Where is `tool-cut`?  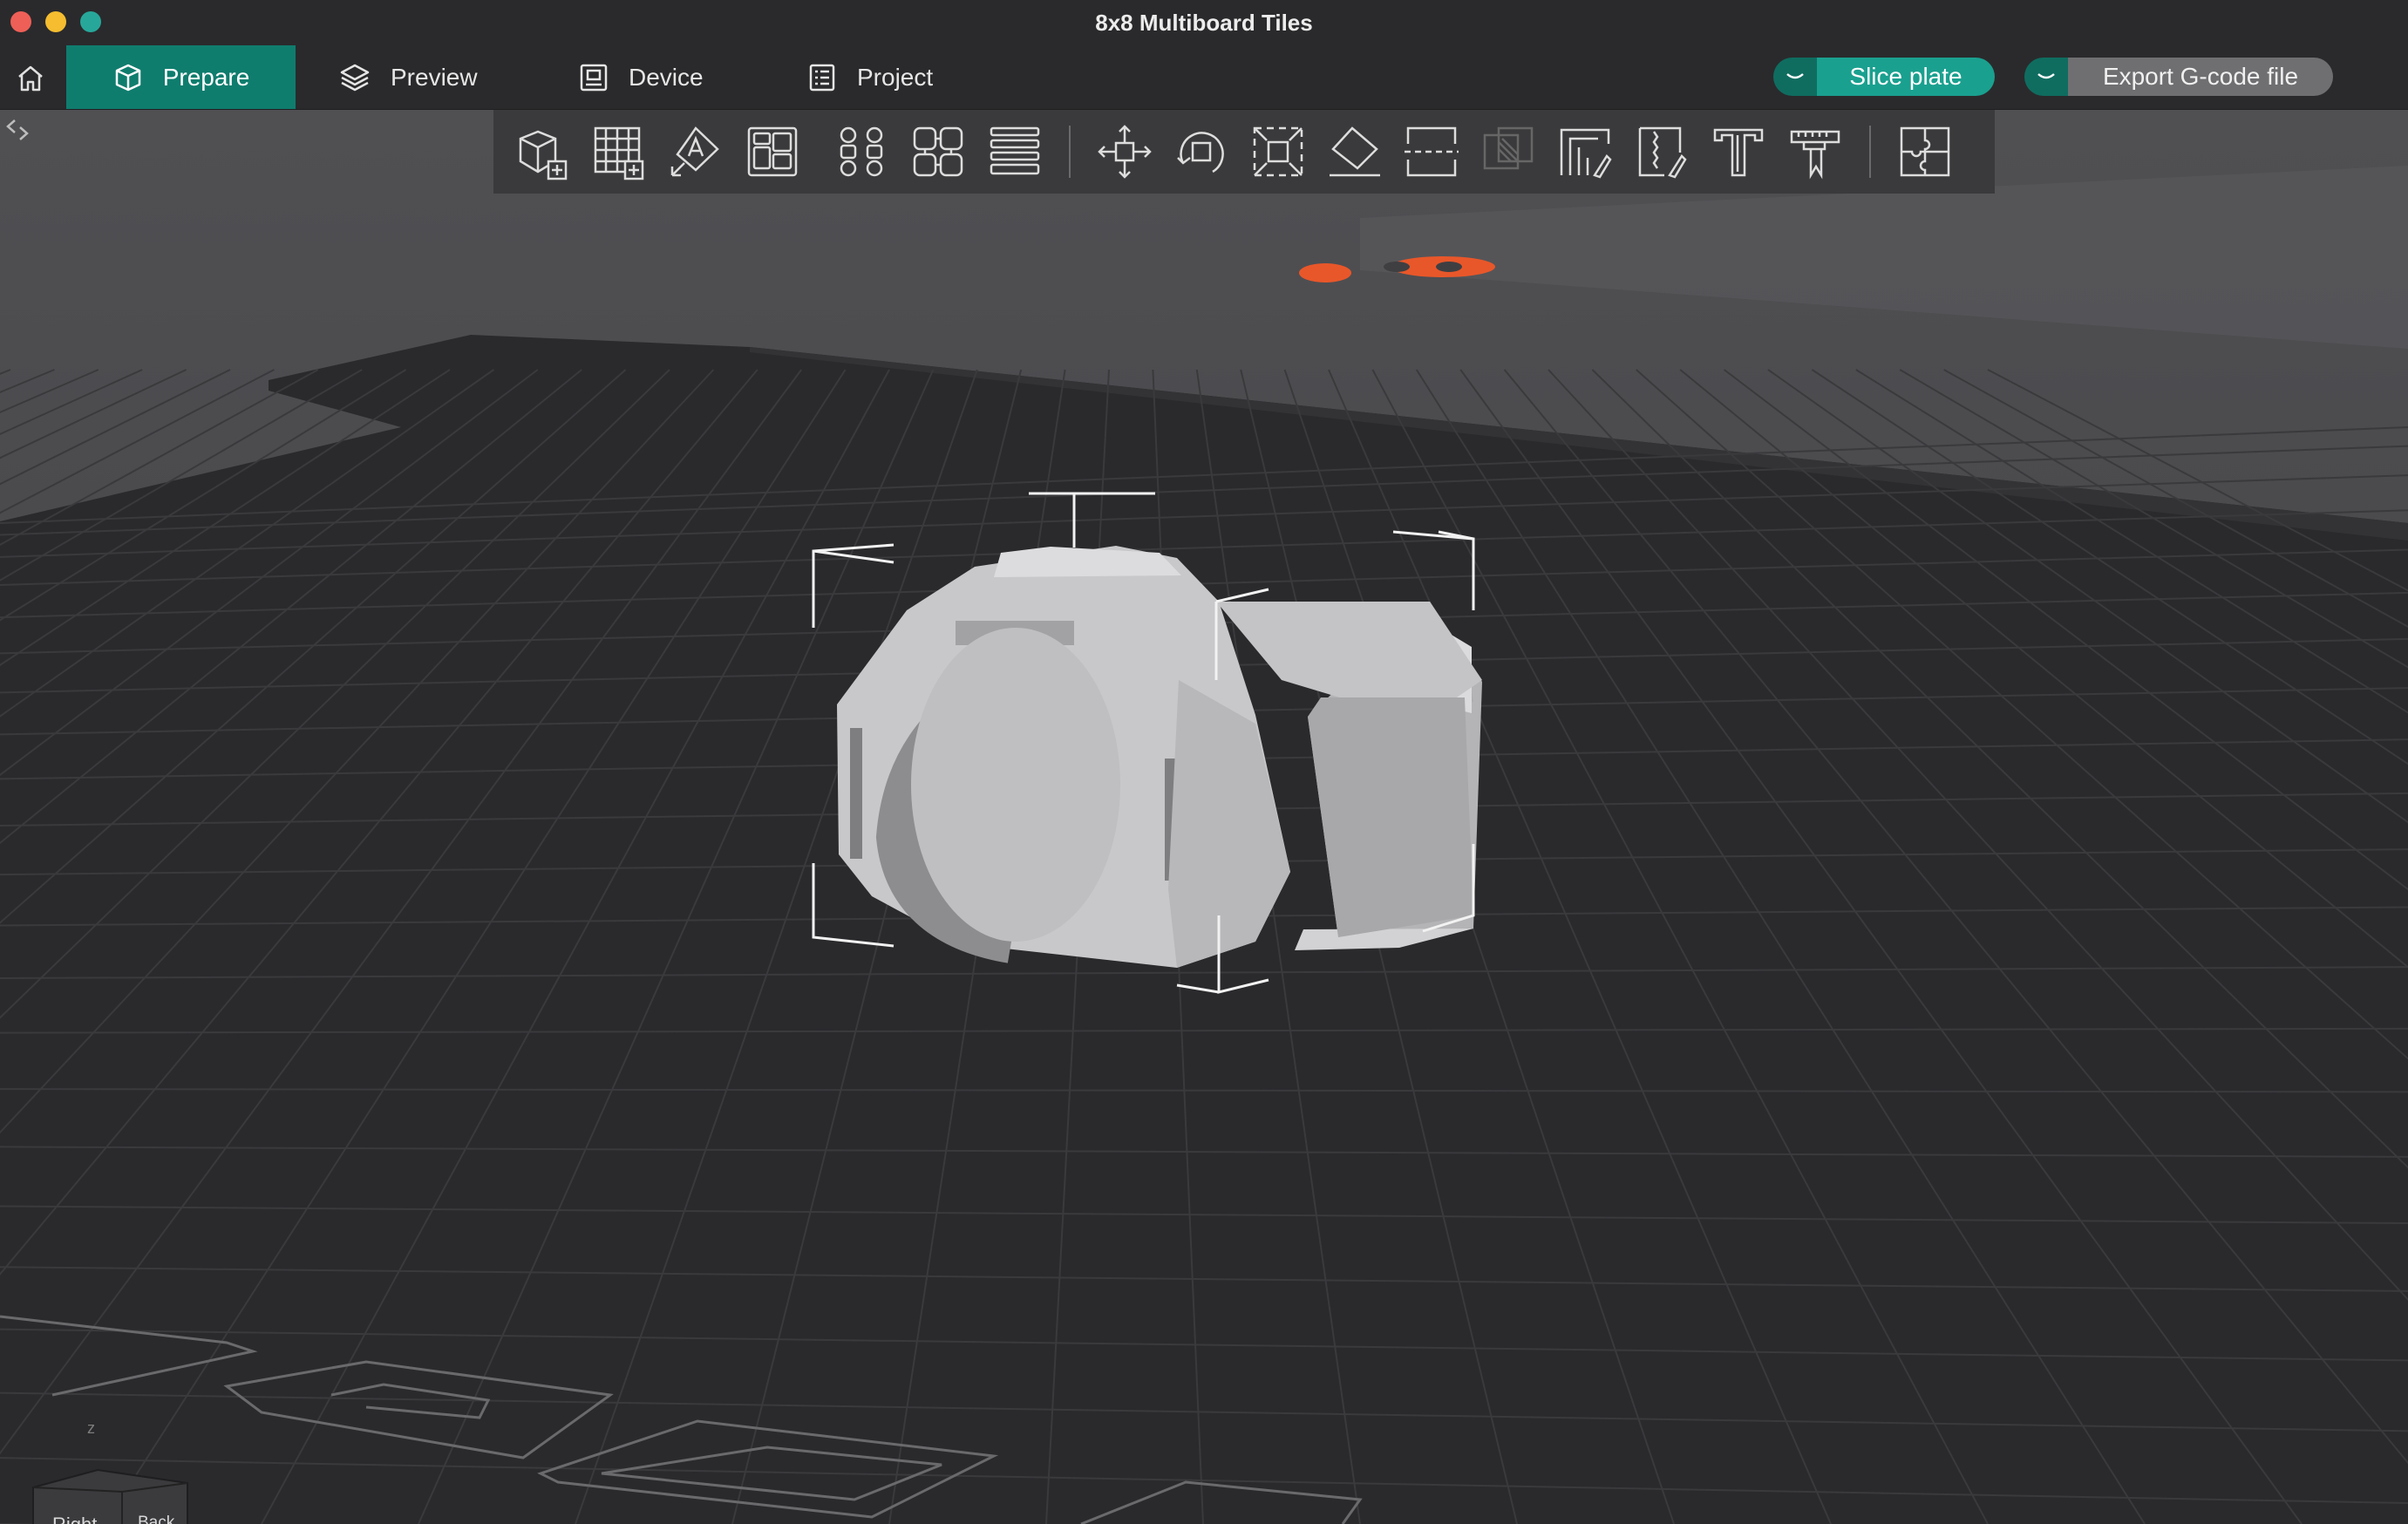 tool-cut is located at coordinates (1432, 152).